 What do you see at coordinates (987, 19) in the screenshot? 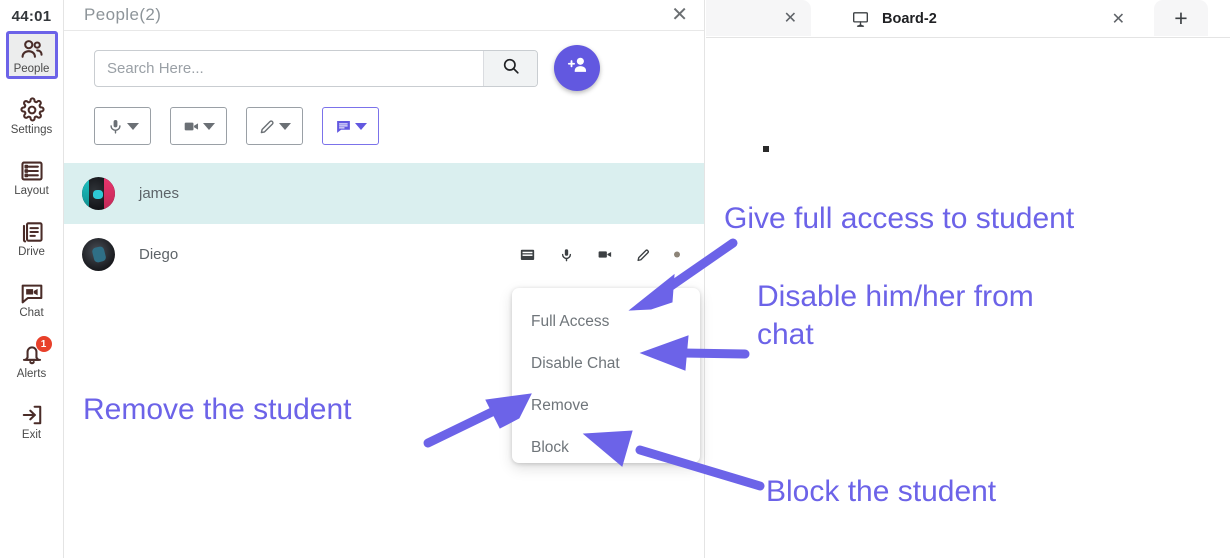
I see `board-tab-board-2: Board-2 ✕` at bounding box center [987, 19].